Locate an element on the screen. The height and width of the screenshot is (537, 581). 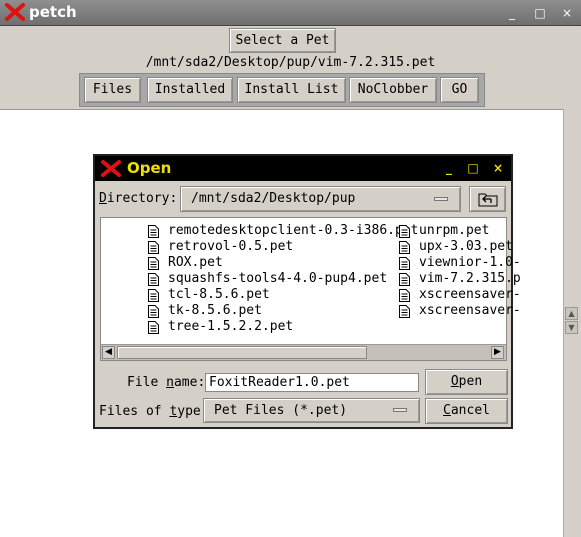
folder-up-icon is located at coordinates (488, 201).